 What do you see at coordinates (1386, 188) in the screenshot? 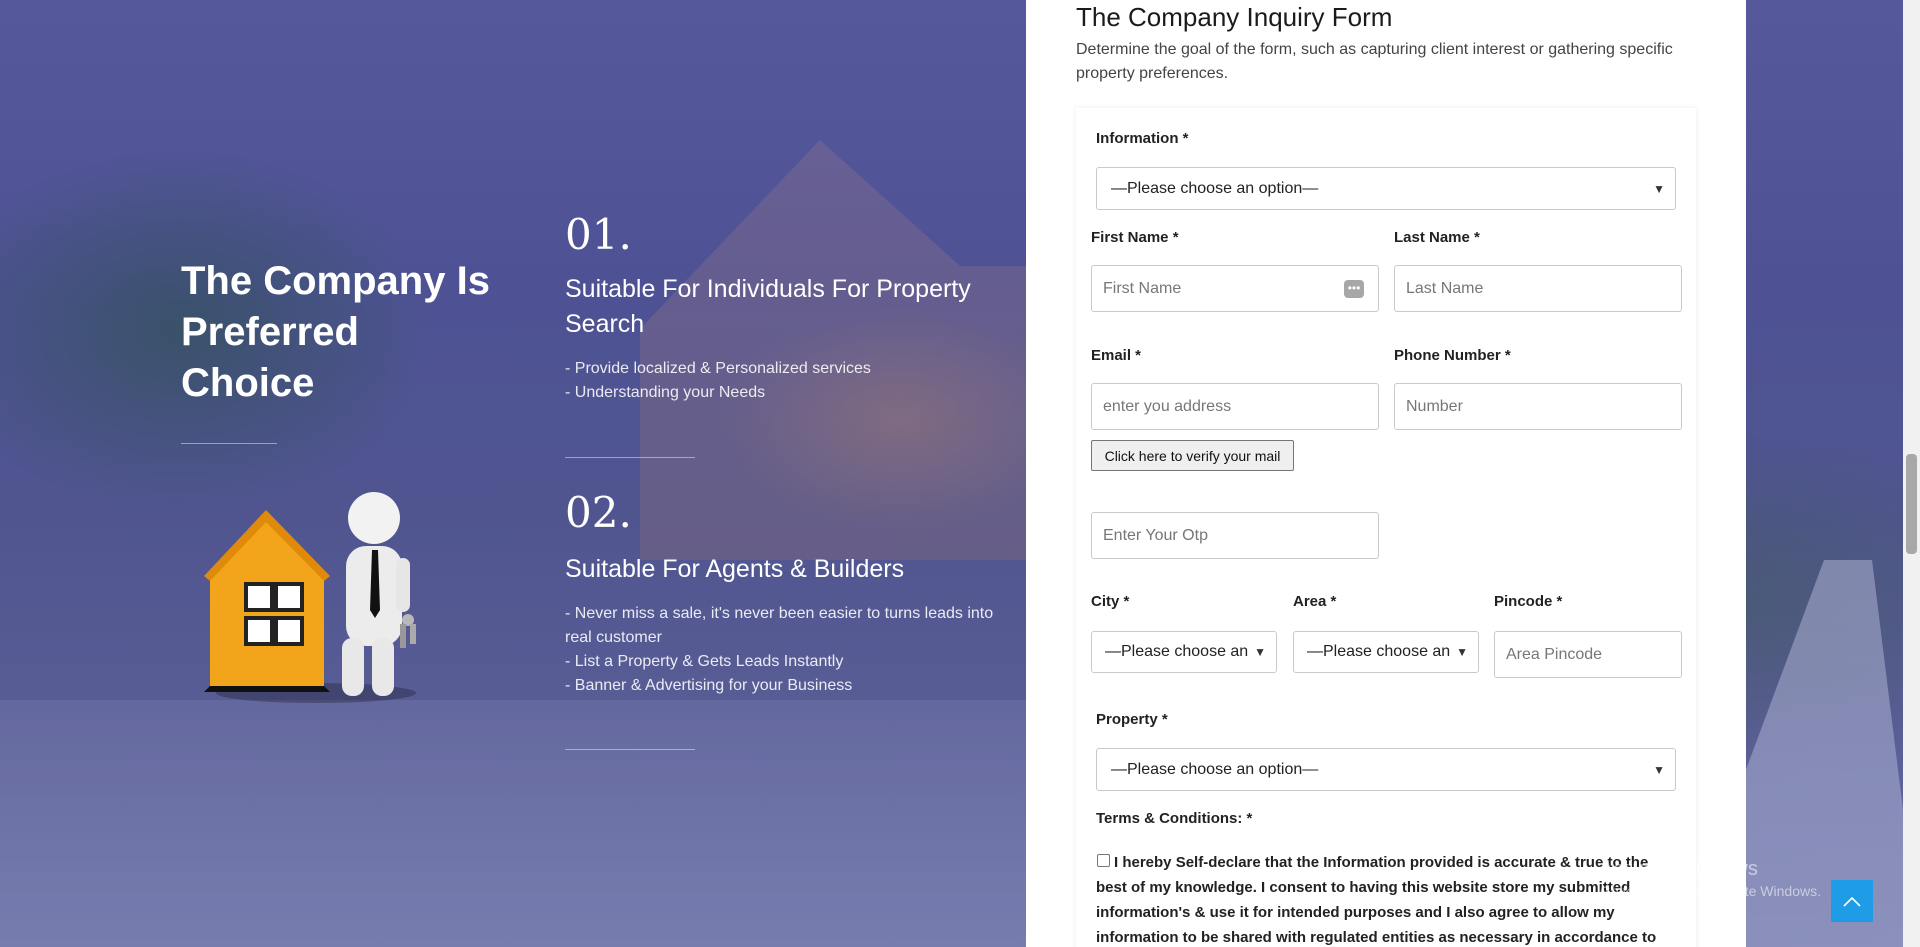
I see `information-select: —Please choose an option— ▼` at bounding box center [1386, 188].